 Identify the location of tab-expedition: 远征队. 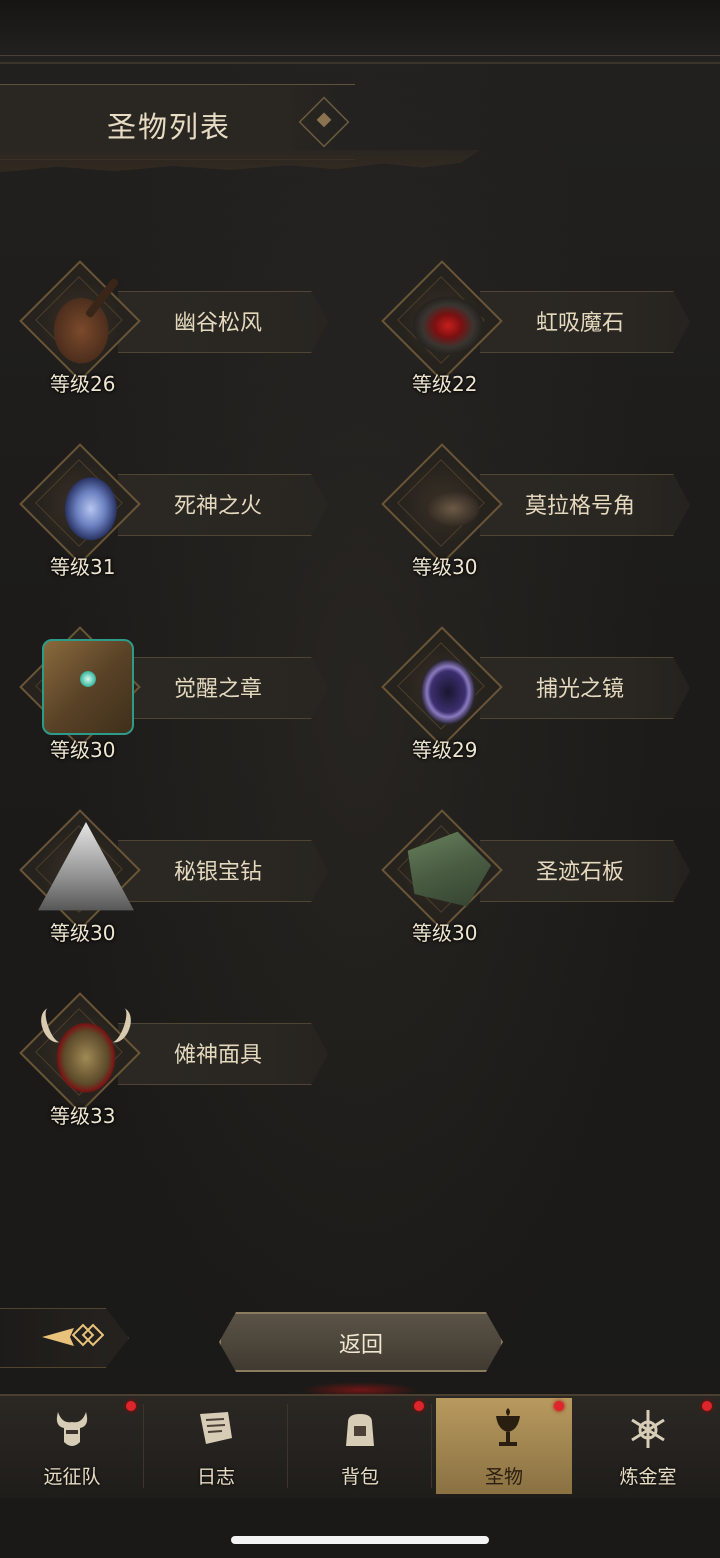
(72, 1446).